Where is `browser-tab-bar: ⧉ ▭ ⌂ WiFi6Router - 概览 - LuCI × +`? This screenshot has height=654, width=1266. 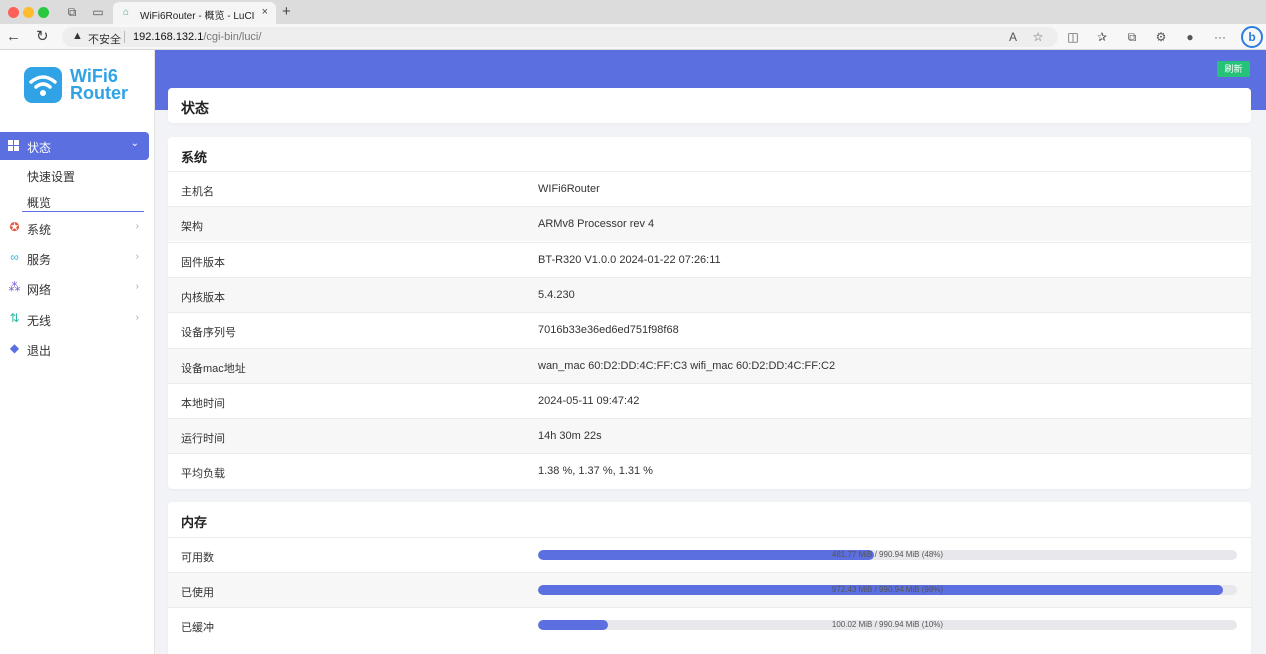 browser-tab-bar: ⧉ ▭ ⌂ WiFi6Router - 概览 - LuCI × + is located at coordinates (633, 12).